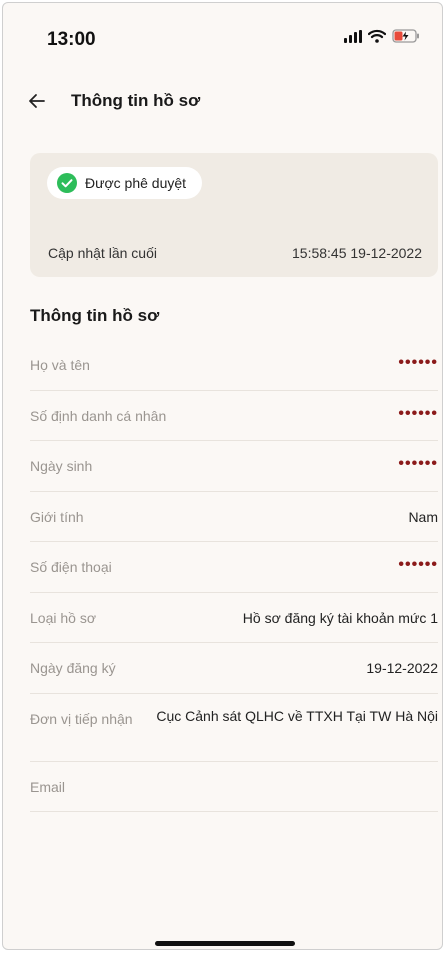 The image size is (445, 954). Describe the element at coordinates (234, 668) in the screenshot. I see `info-row-registration-date: Ngày đăng ký 19-12-2022` at that location.